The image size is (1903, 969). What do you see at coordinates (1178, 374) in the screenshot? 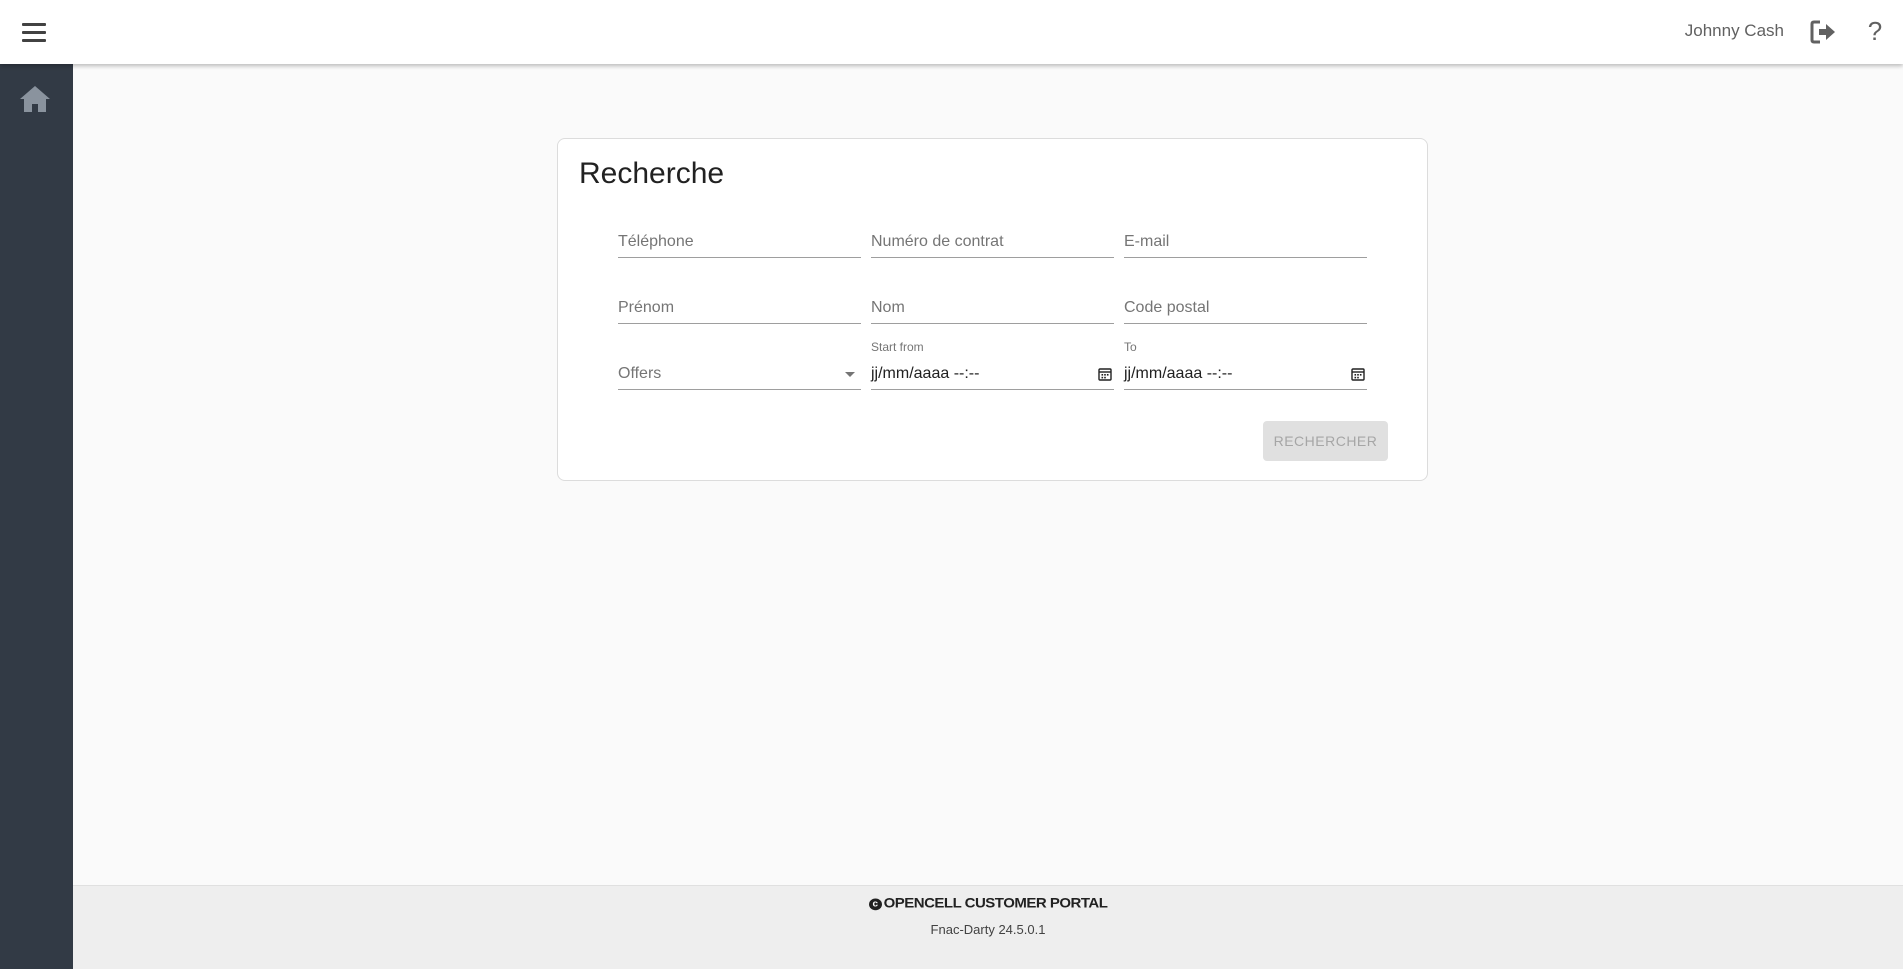
I see `end-date-value: jj/mm/aaaa --:--` at bounding box center [1178, 374].